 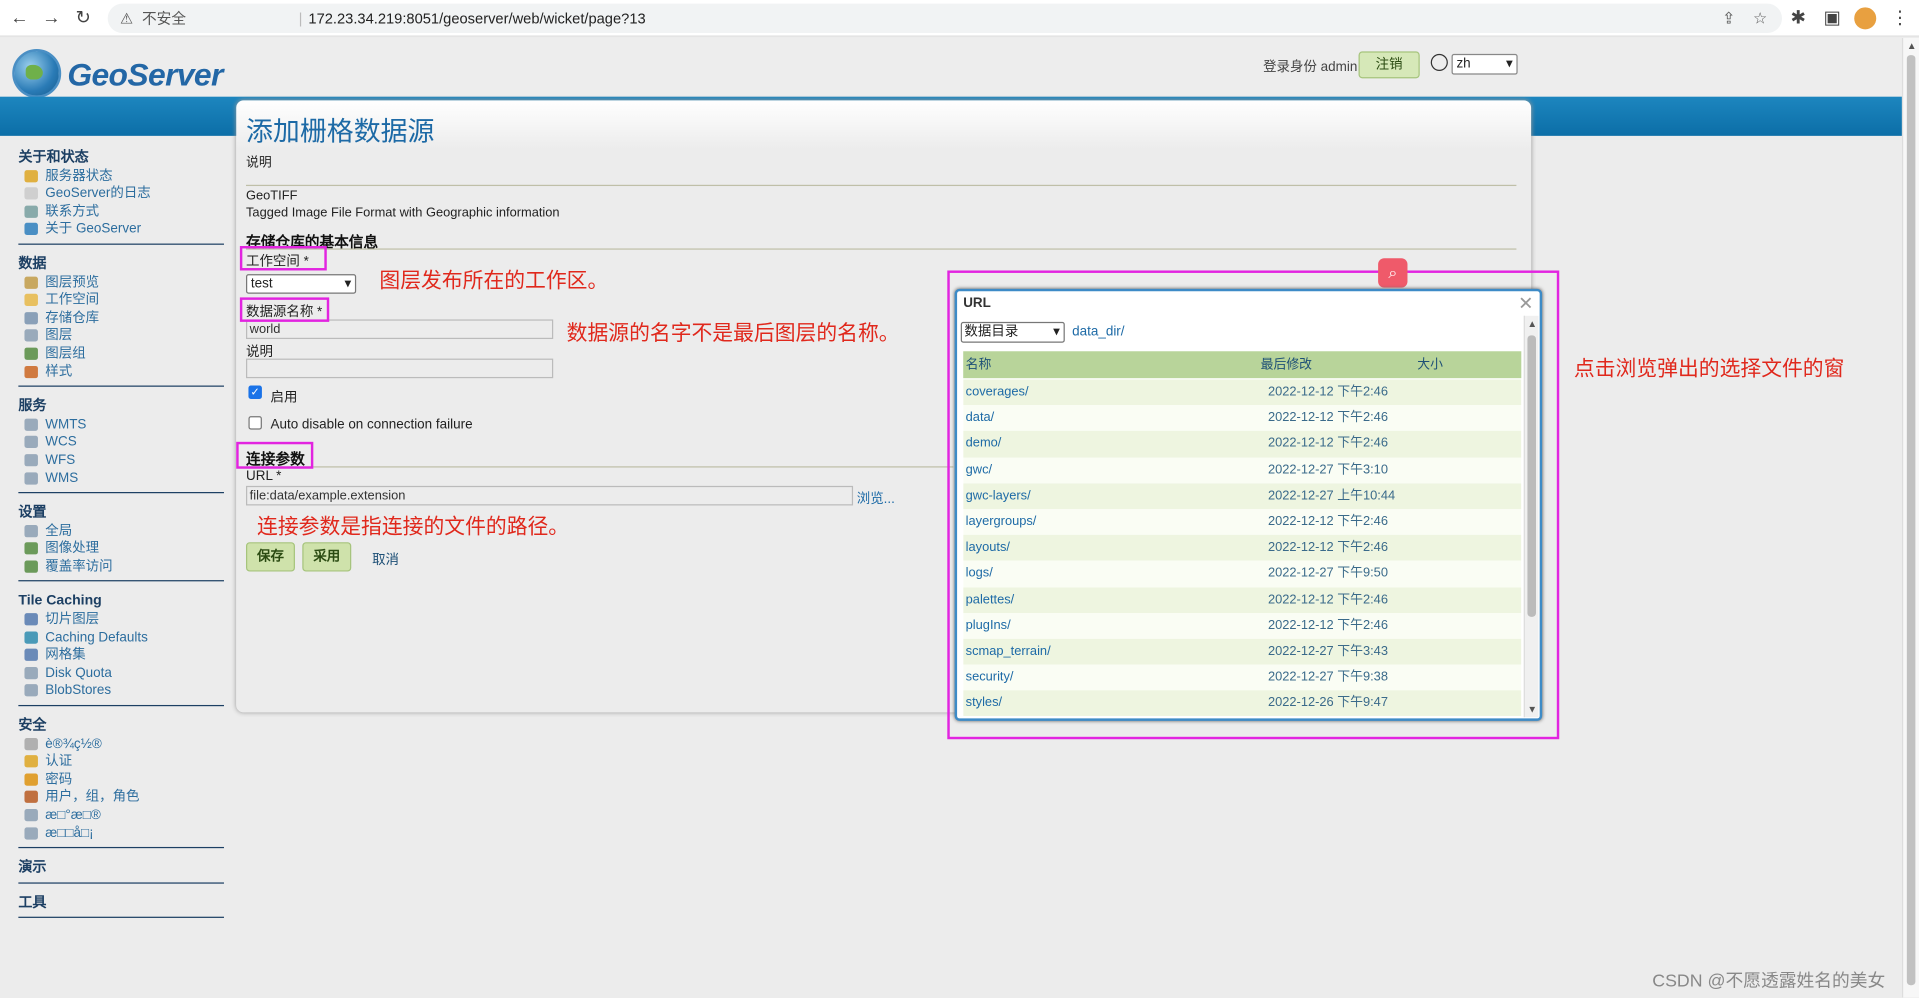 What do you see at coordinates (121, 638) in the screenshot?
I see `sidebar-item: Caching Defaults` at bounding box center [121, 638].